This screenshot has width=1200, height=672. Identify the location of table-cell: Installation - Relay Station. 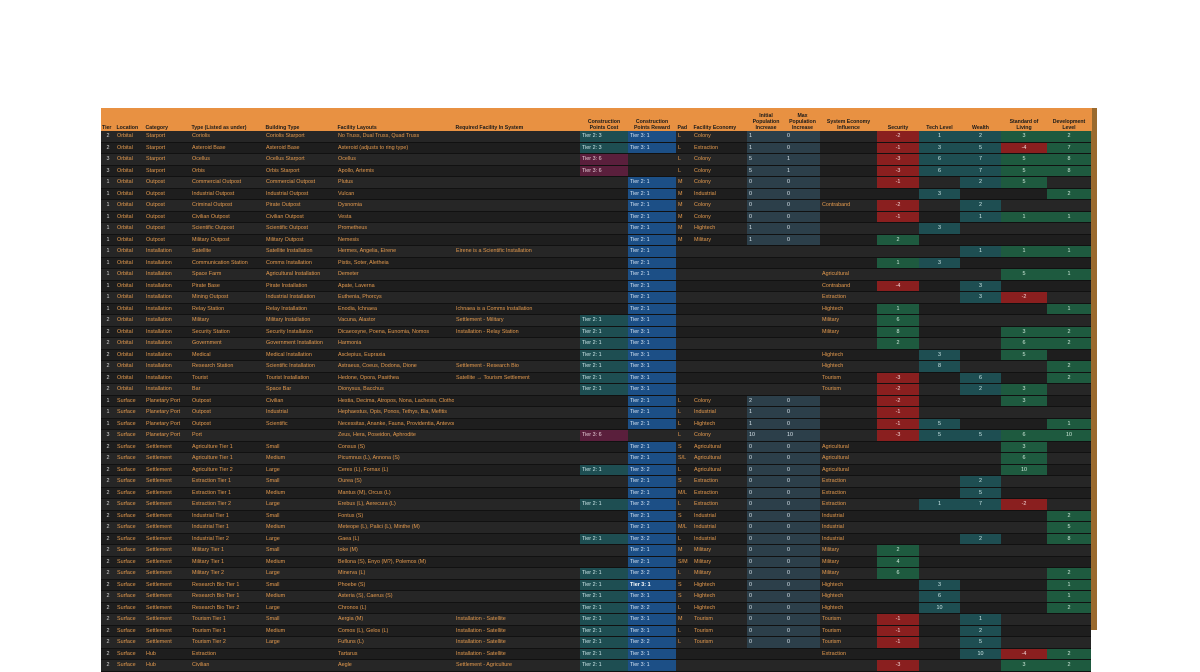
(517, 332).